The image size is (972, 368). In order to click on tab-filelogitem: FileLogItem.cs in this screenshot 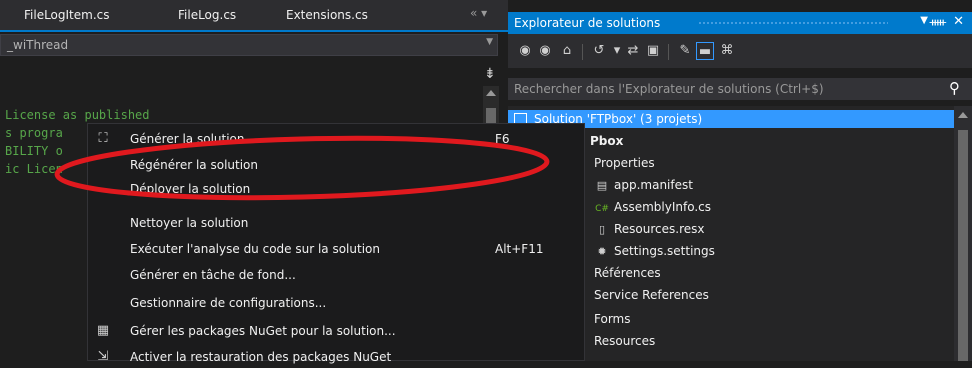, I will do `click(67, 16)`.